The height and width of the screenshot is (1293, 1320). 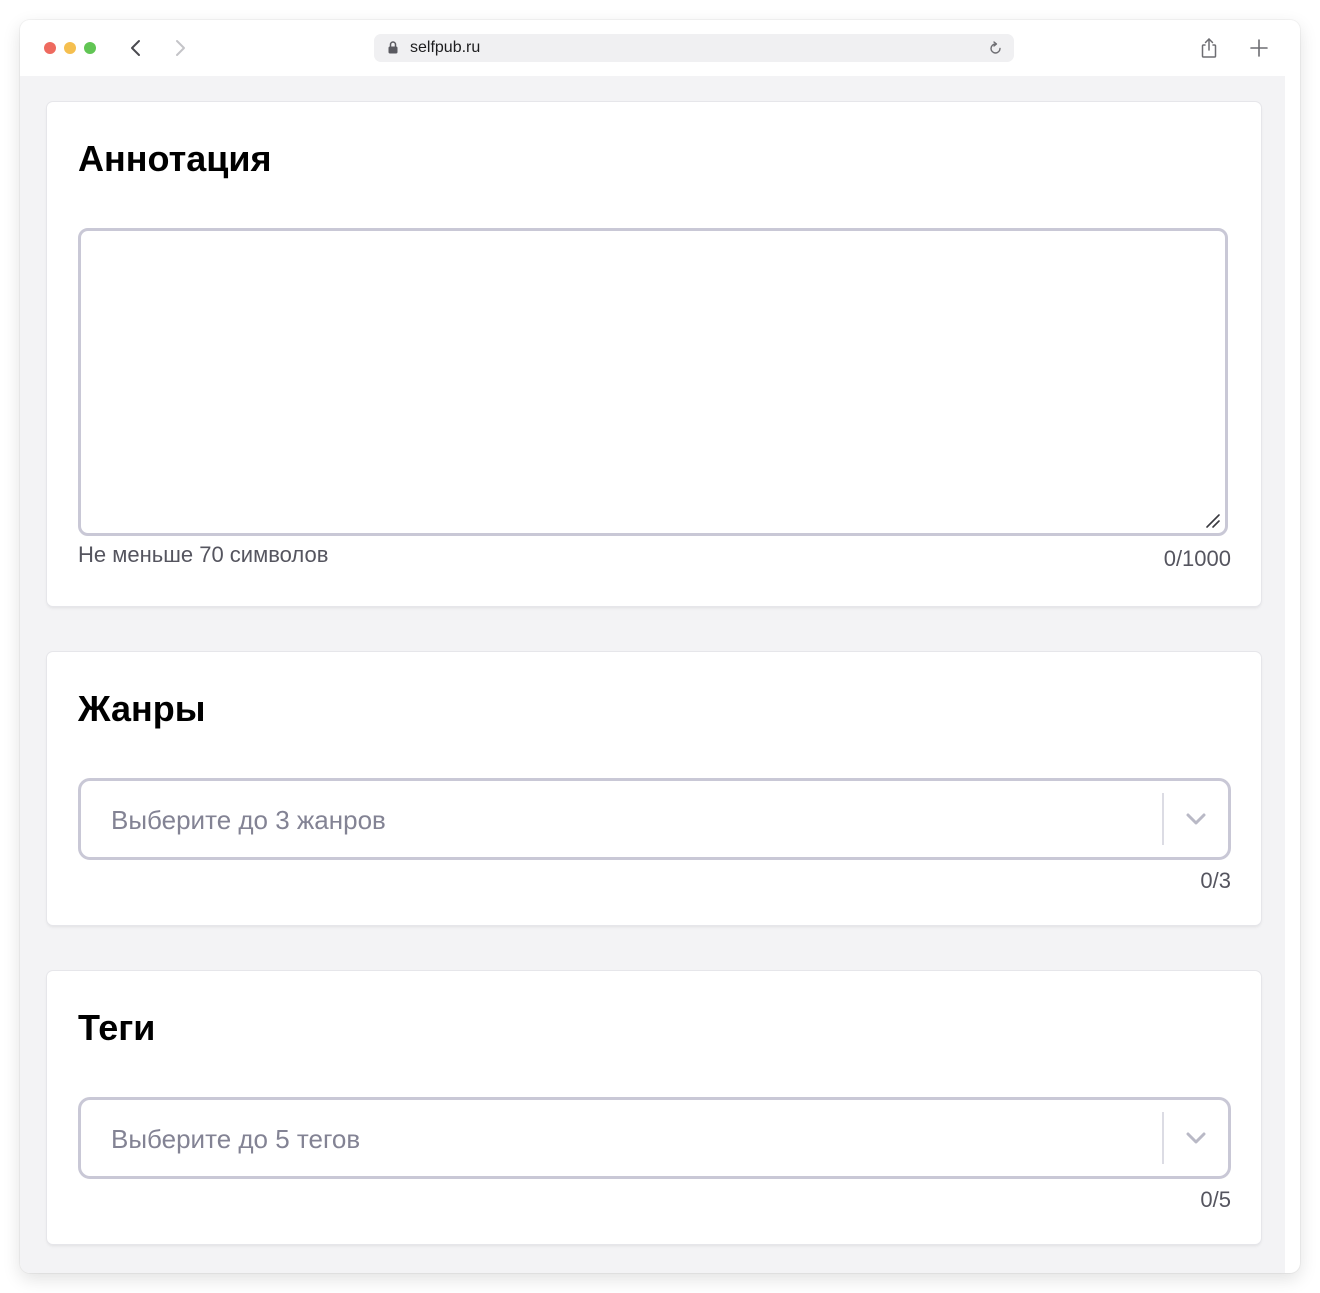 I want to click on share-button, so click(x=1209, y=48).